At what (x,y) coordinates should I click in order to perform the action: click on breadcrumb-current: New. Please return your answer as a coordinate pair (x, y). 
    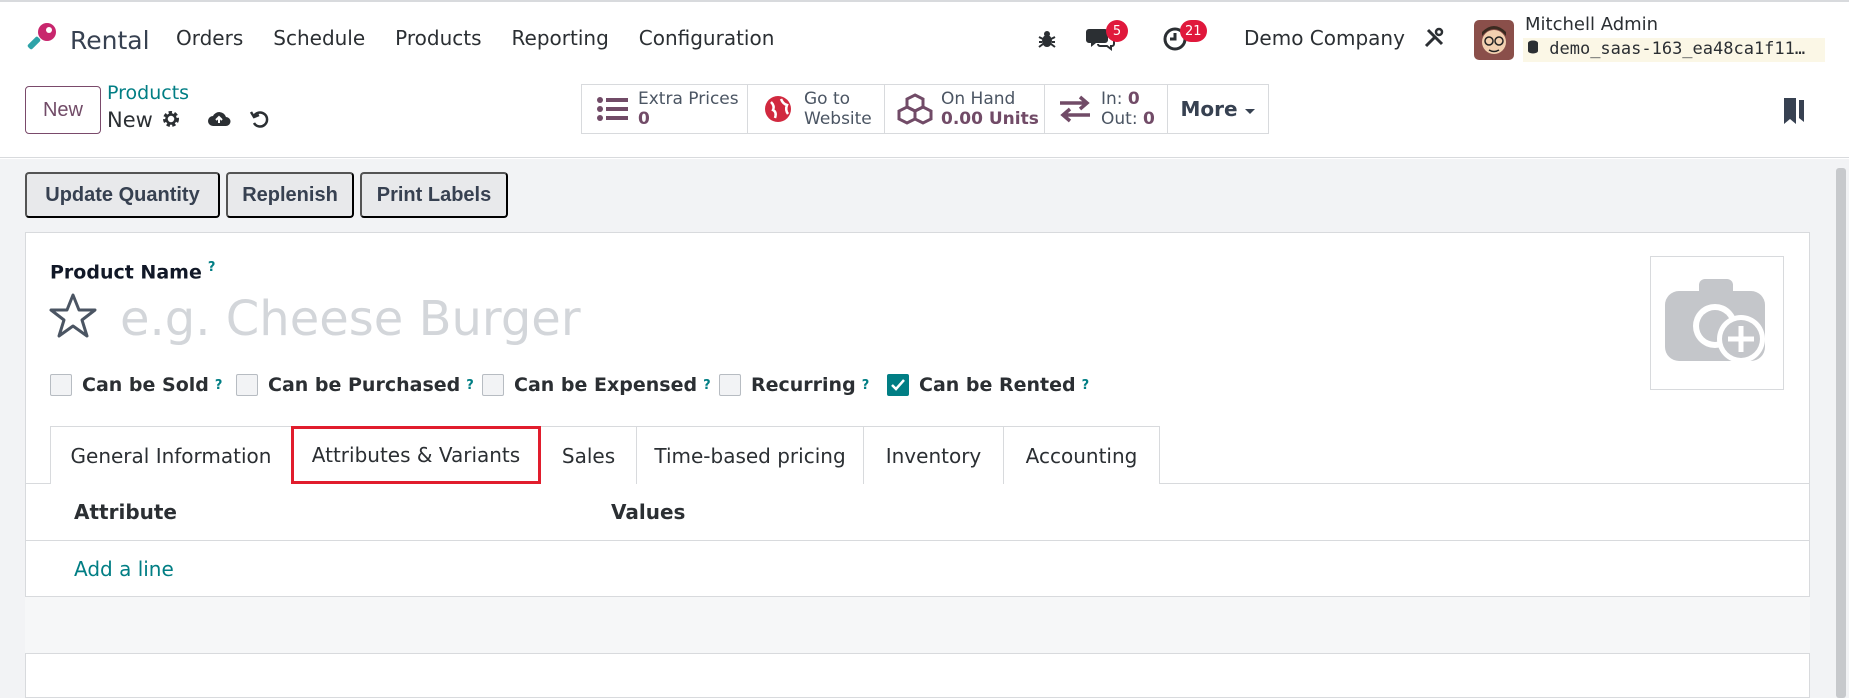
    Looking at the image, I should click on (130, 120).